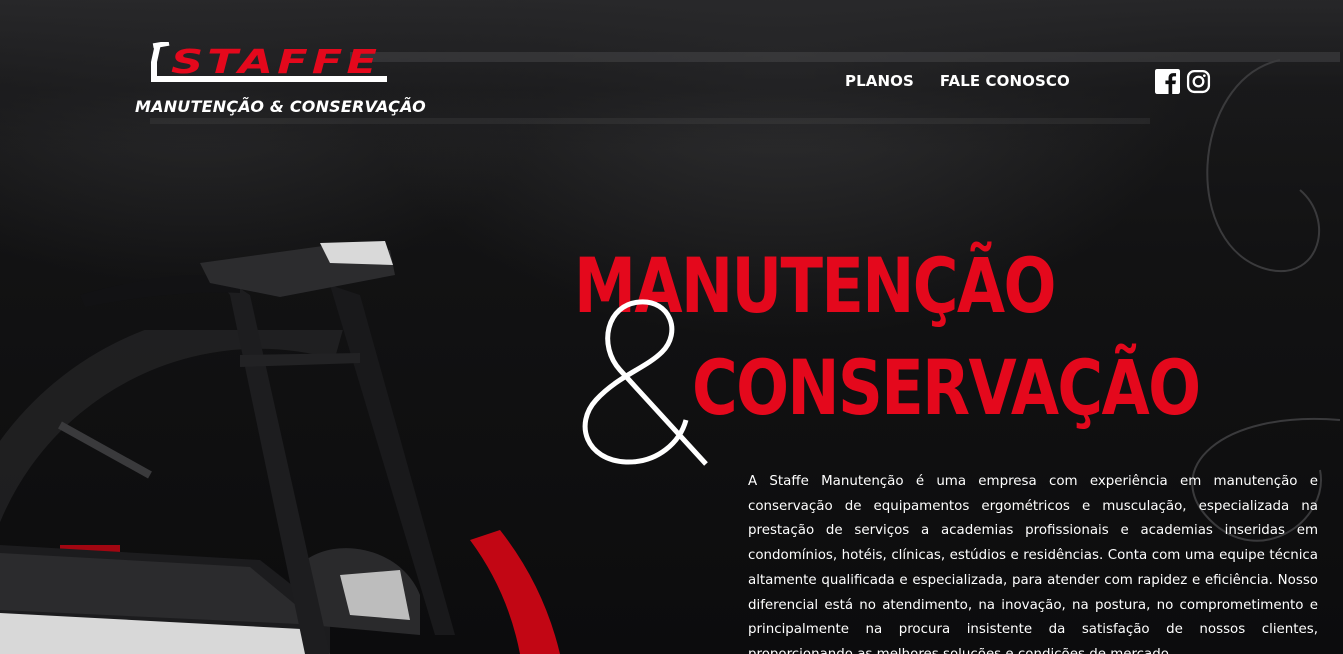 This screenshot has width=1343, height=654. Describe the element at coordinates (1167, 81) in the screenshot. I see `facebook-icon` at that location.